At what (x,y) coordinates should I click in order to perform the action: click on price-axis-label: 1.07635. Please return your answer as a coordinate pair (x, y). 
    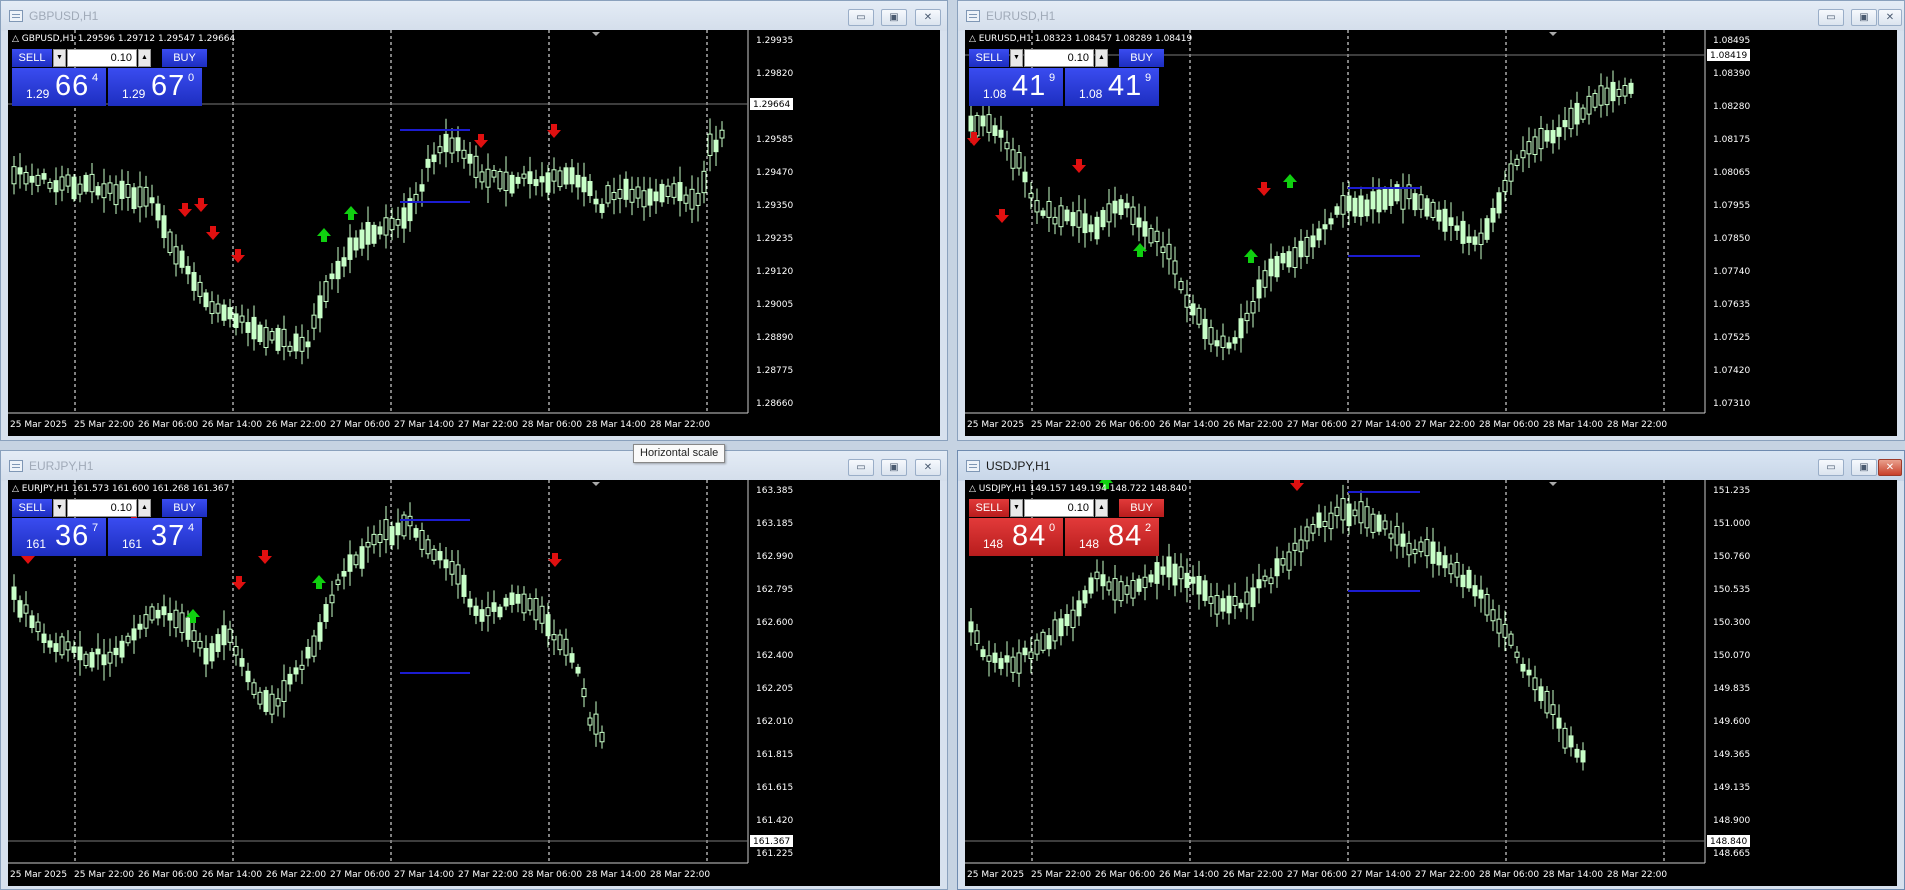
    Looking at the image, I should click on (1731, 305).